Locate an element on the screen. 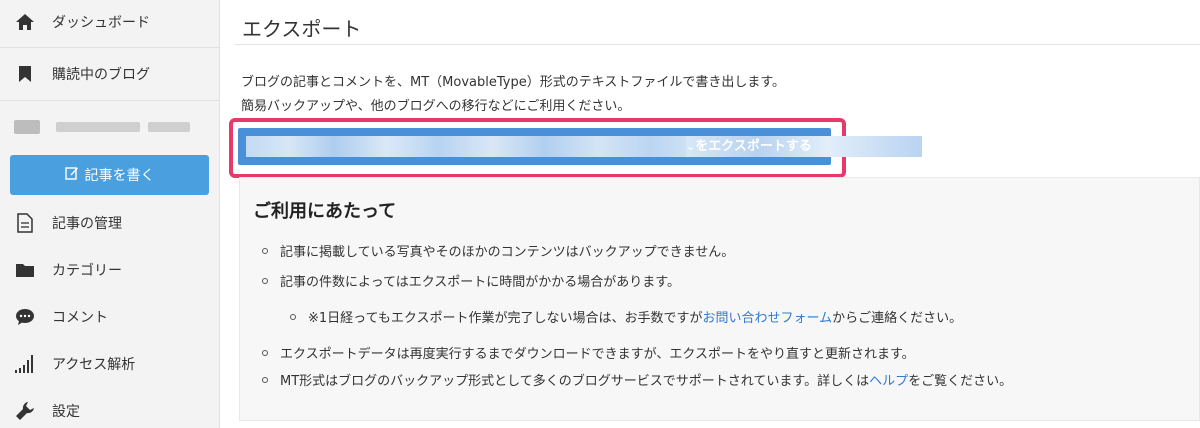 This screenshot has width=1200, height=428. sidebar-item-category: カテゴリー is located at coordinates (110, 270).